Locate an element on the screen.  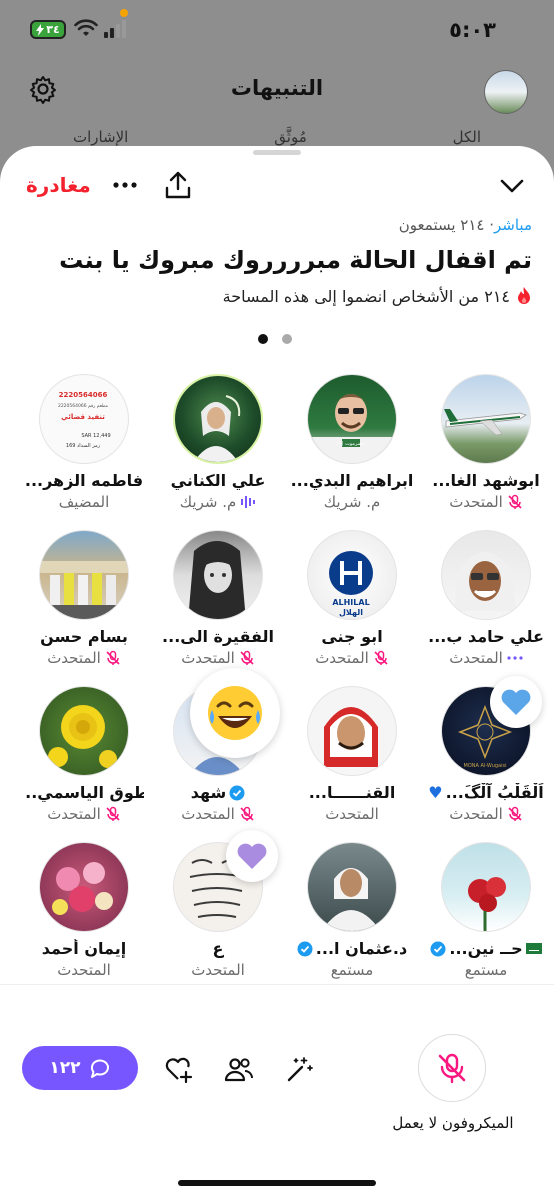
effects-button is located at coordinates (299, 1069).